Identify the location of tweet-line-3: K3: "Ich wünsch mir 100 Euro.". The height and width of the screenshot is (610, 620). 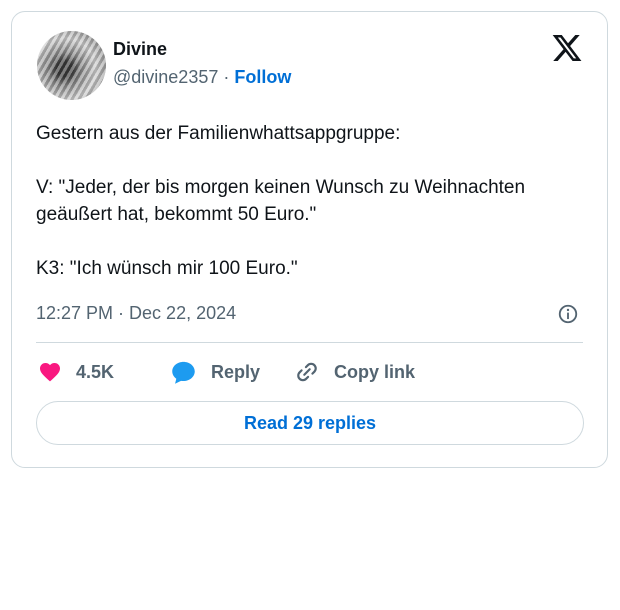
(167, 268).